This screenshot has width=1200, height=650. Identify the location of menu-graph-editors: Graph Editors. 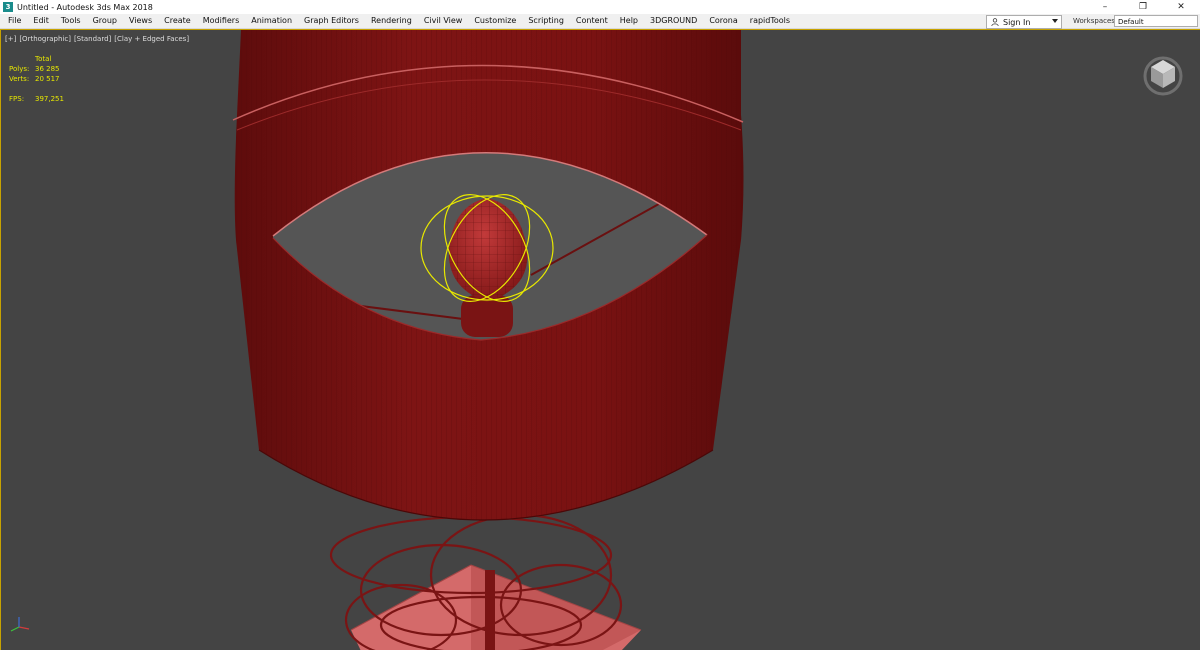
(331, 21).